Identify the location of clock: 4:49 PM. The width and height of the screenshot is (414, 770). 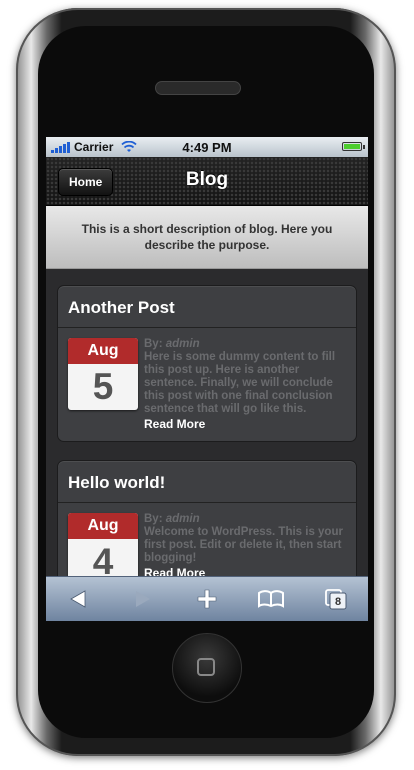
(207, 147).